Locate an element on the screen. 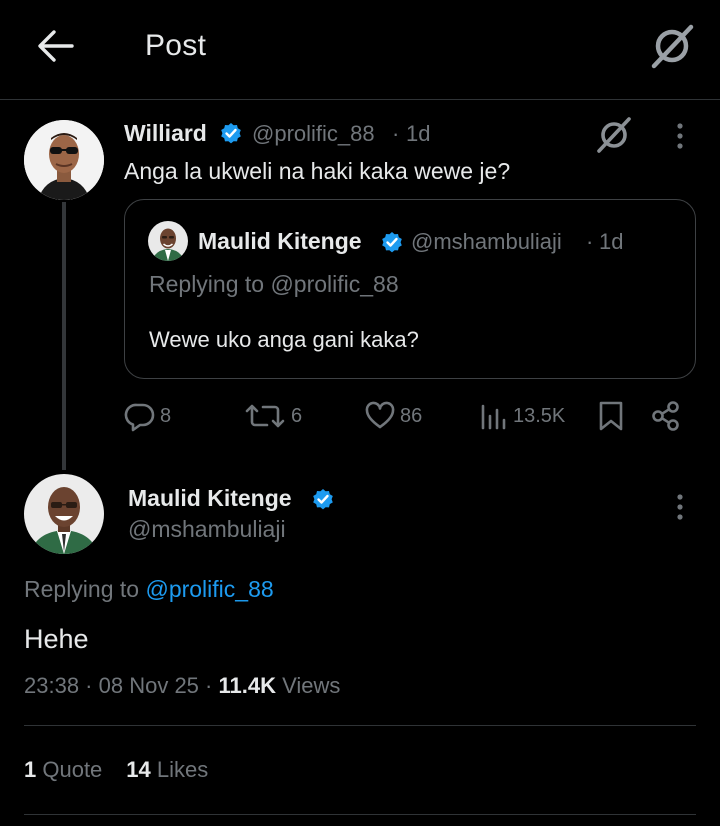  quoted-author-name: Maulid Kitenge is located at coordinates (280, 241).